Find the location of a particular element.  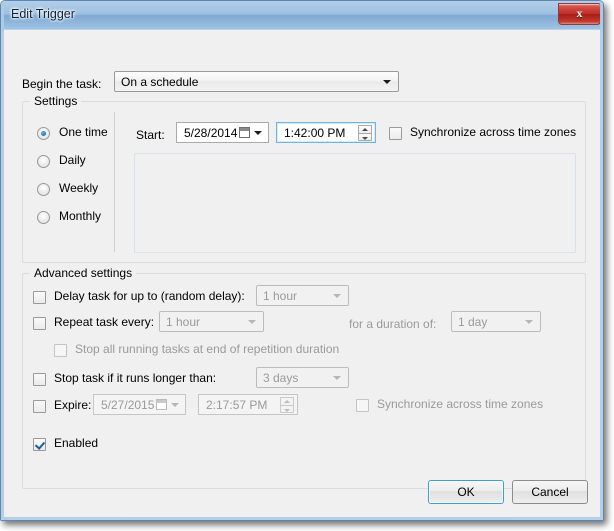

repeat-task-label: Repeat task every: is located at coordinates (104, 322).